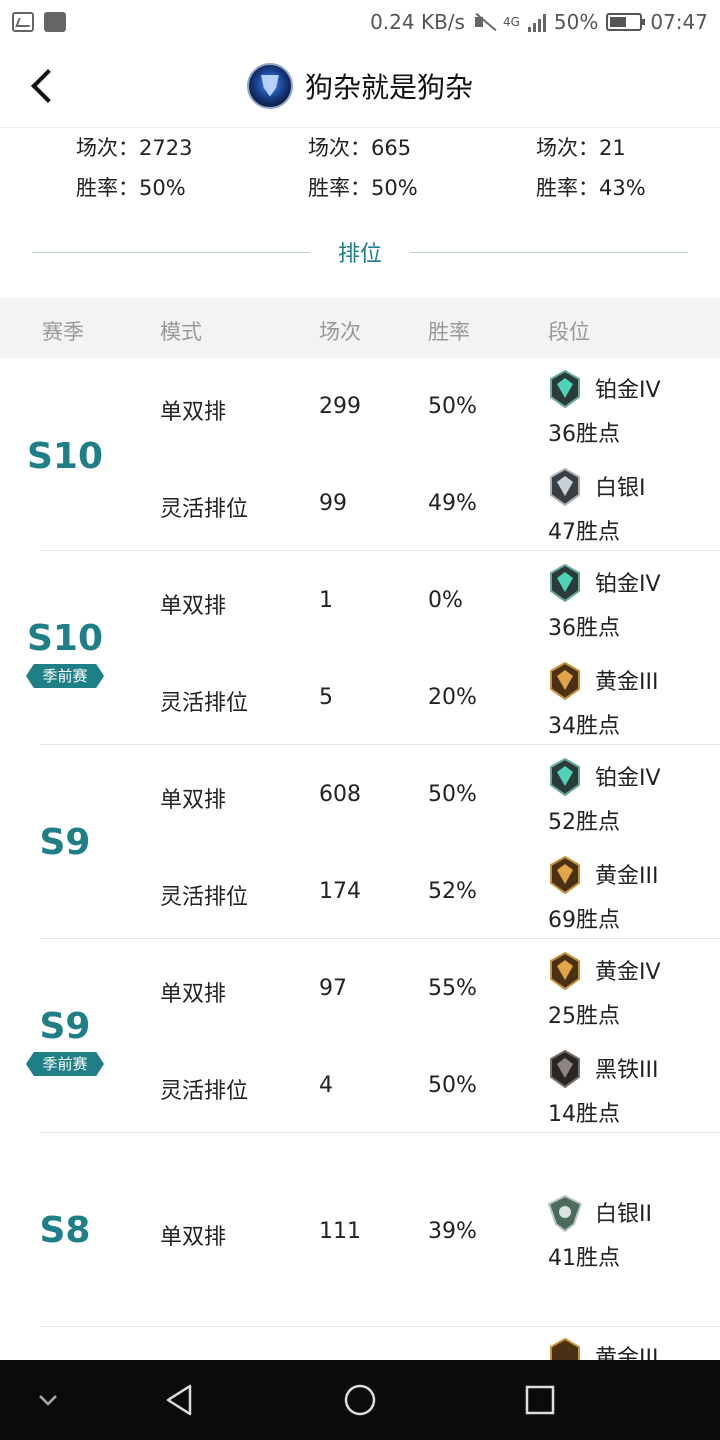 The image size is (720, 1440). I want to click on summary-games: 场次：2723, so click(134, 148).